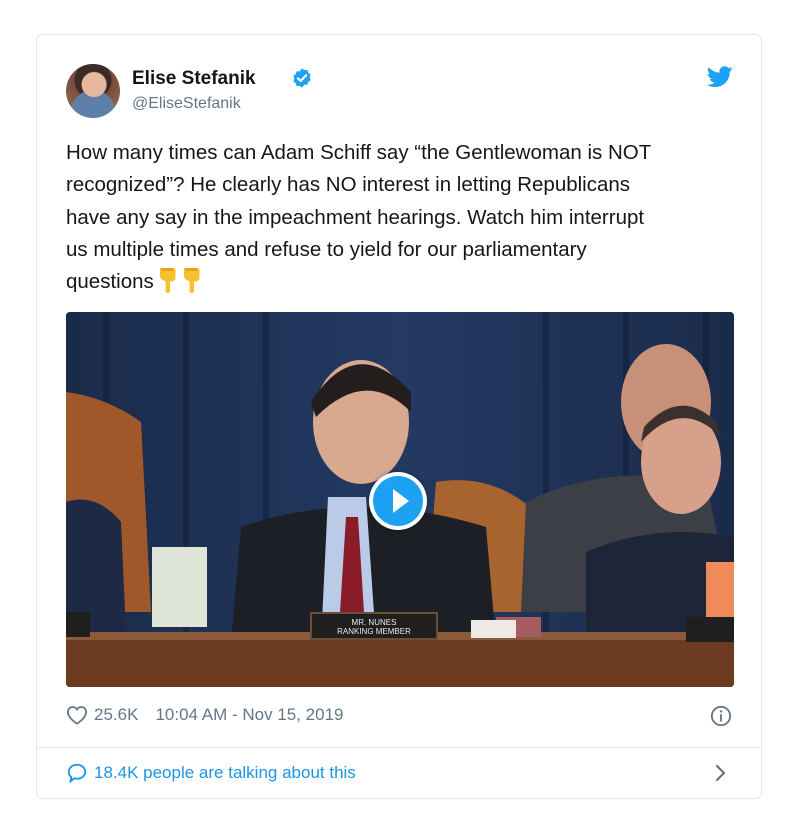 This screenshot has height=840, width=799. What do you see at coordinates (249, 715) in the screenshot?
I see `timestamp: 10:04 AM - Nov 15, 2019` at bounding box center [249, 715].